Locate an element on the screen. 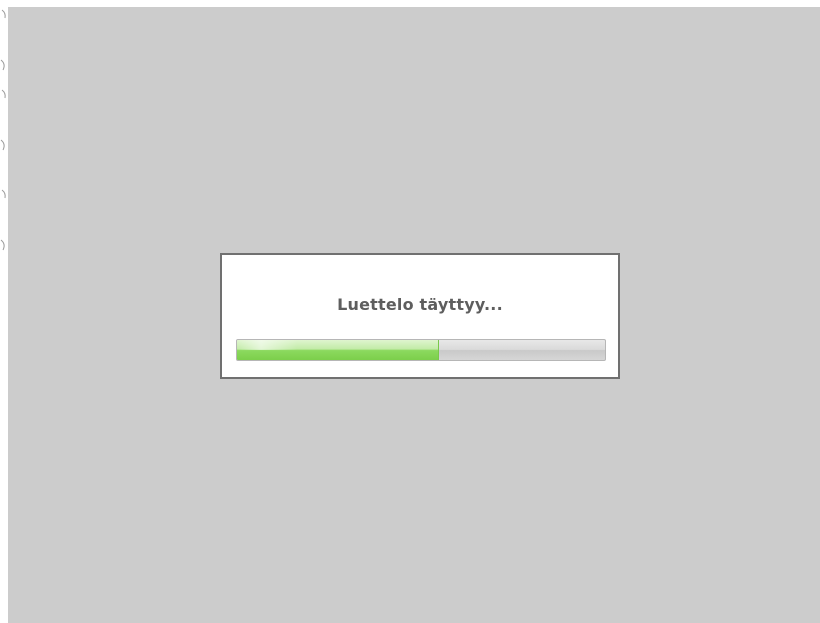  watermark-glyphs is located at coordinates (3, 130).